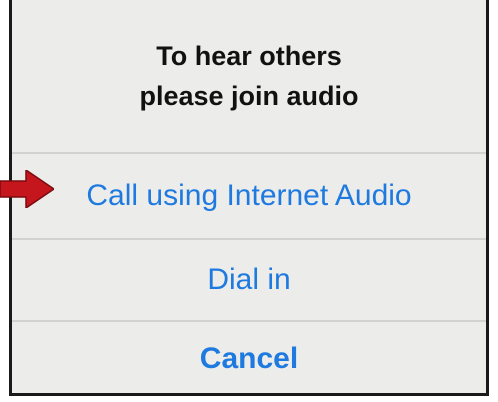  Describe the element at coordinates (249, 56) in the screenshot. I see `dialog-title-line-1: To hear others` at that location.